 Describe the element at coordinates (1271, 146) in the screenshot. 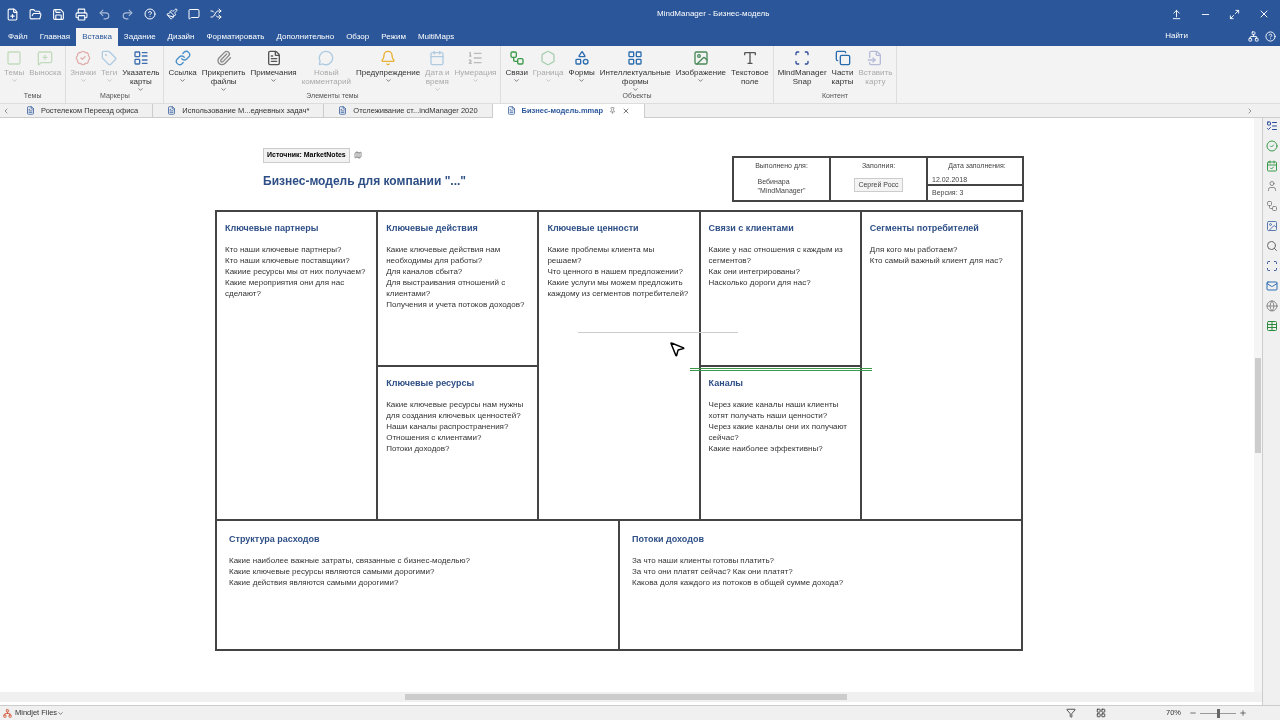

I see `check-icon` at that location.